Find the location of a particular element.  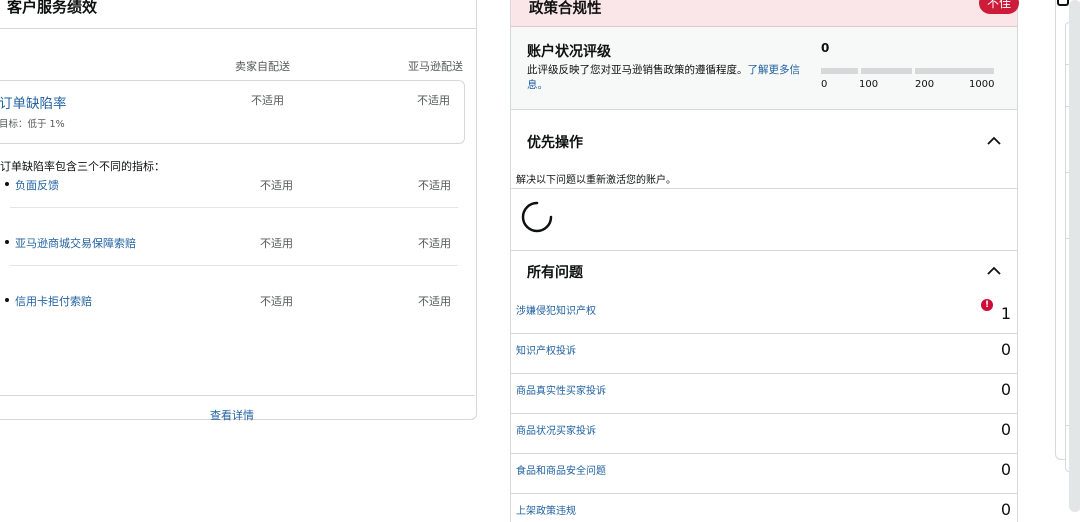

issue-label: 商品状况买家投诉 is located at coordinates (556, 429).